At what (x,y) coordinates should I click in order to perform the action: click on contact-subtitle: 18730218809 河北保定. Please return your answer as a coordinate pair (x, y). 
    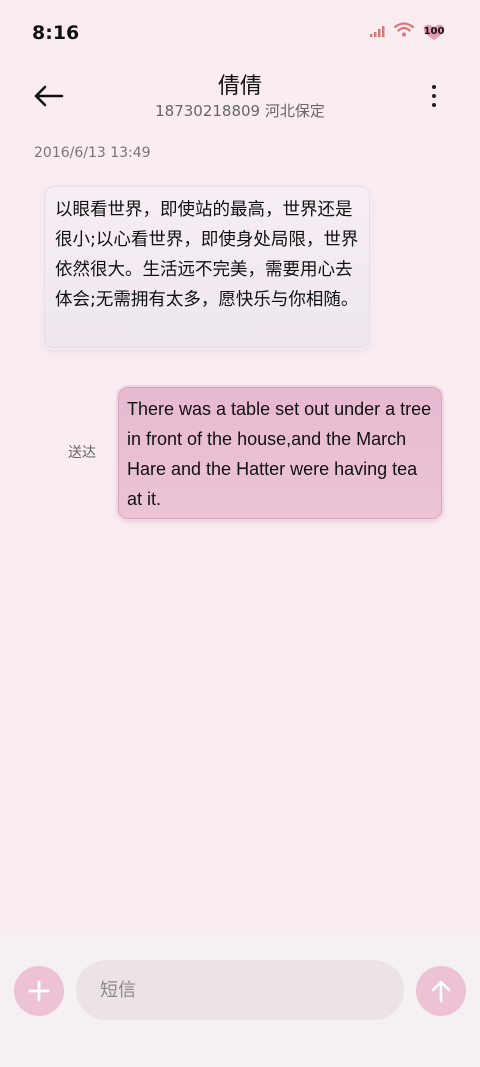
    Looking at the image, I should click on (240, 111).